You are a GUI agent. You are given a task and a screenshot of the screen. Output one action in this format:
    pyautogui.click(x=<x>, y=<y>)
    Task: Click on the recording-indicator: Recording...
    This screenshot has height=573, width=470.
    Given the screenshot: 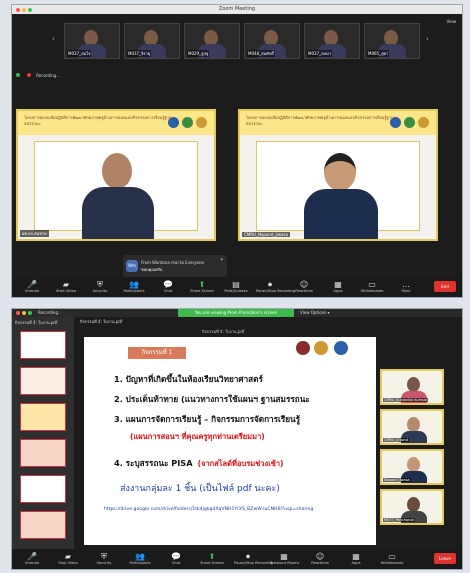 What is the action you would take?
    pyautogui.click(x=38, y=71)
    